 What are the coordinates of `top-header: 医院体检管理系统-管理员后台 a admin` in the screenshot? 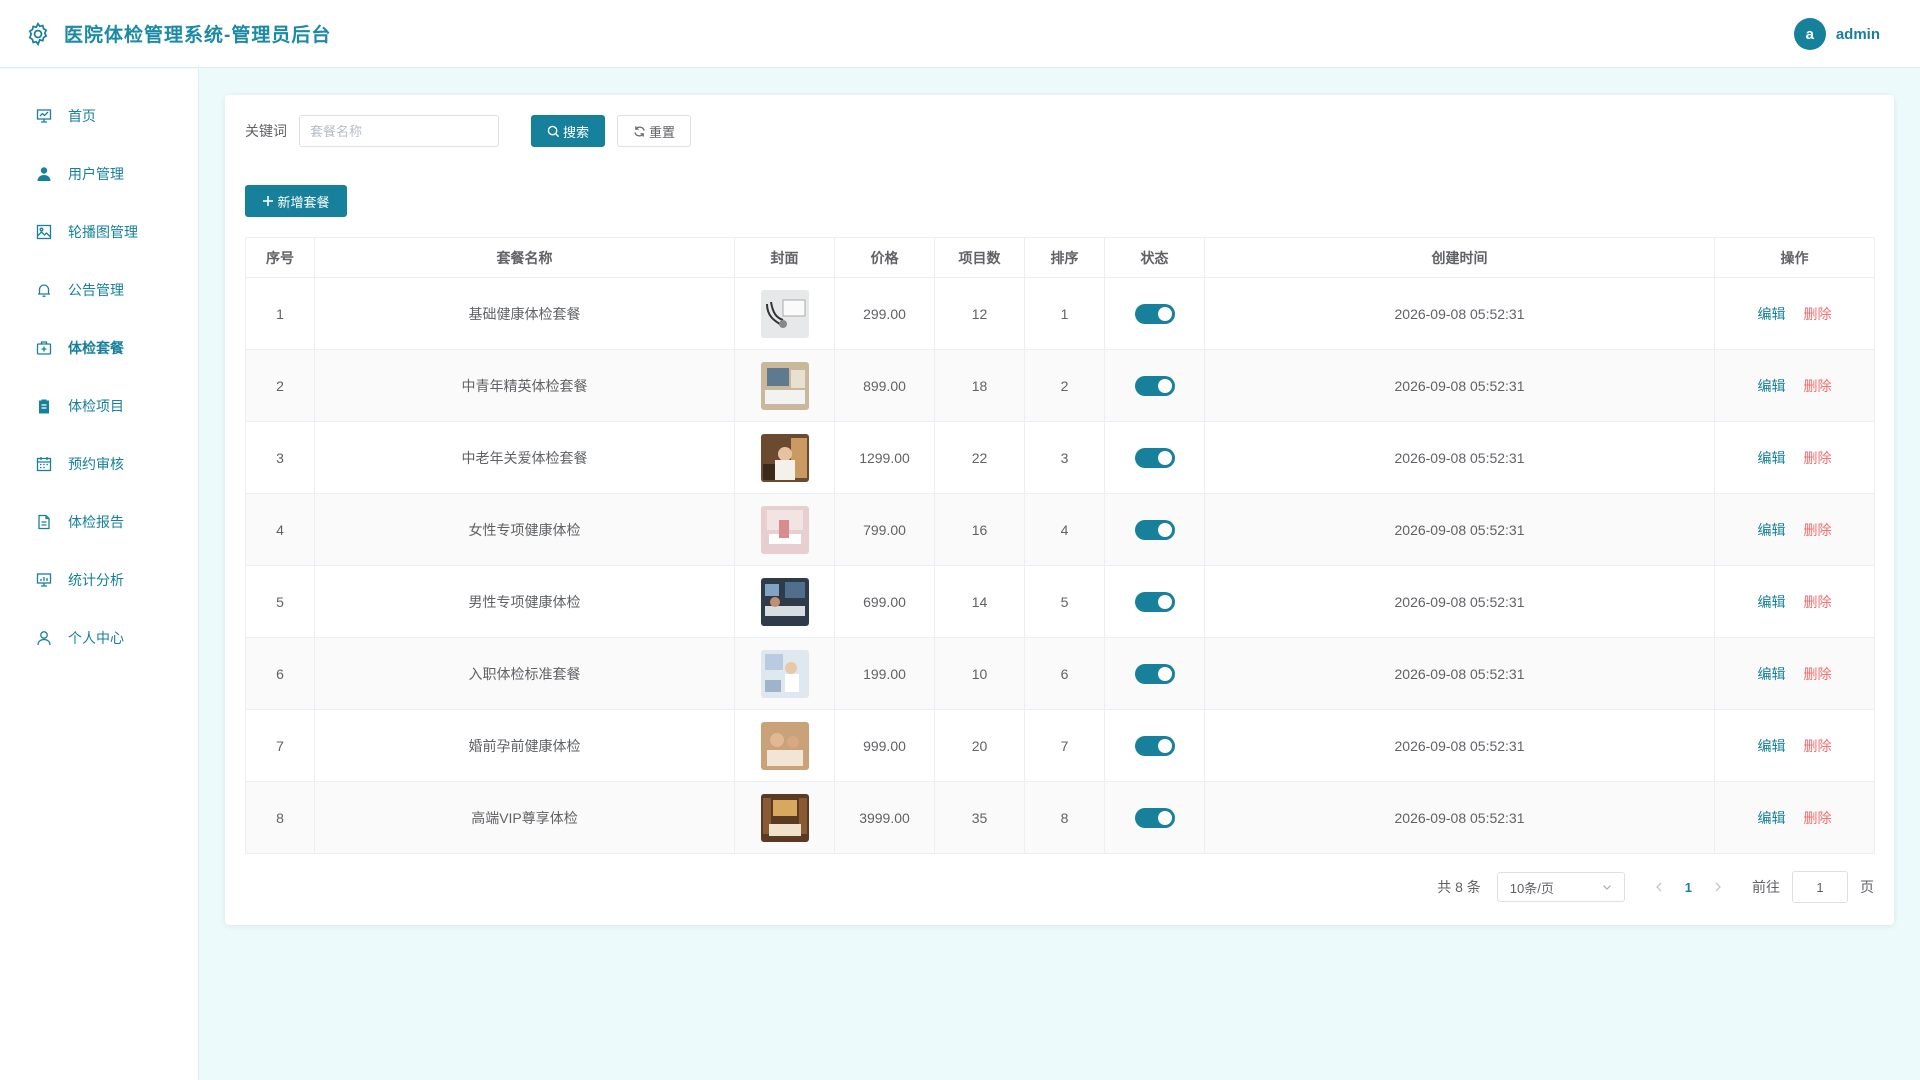 It's located at (960, 34).